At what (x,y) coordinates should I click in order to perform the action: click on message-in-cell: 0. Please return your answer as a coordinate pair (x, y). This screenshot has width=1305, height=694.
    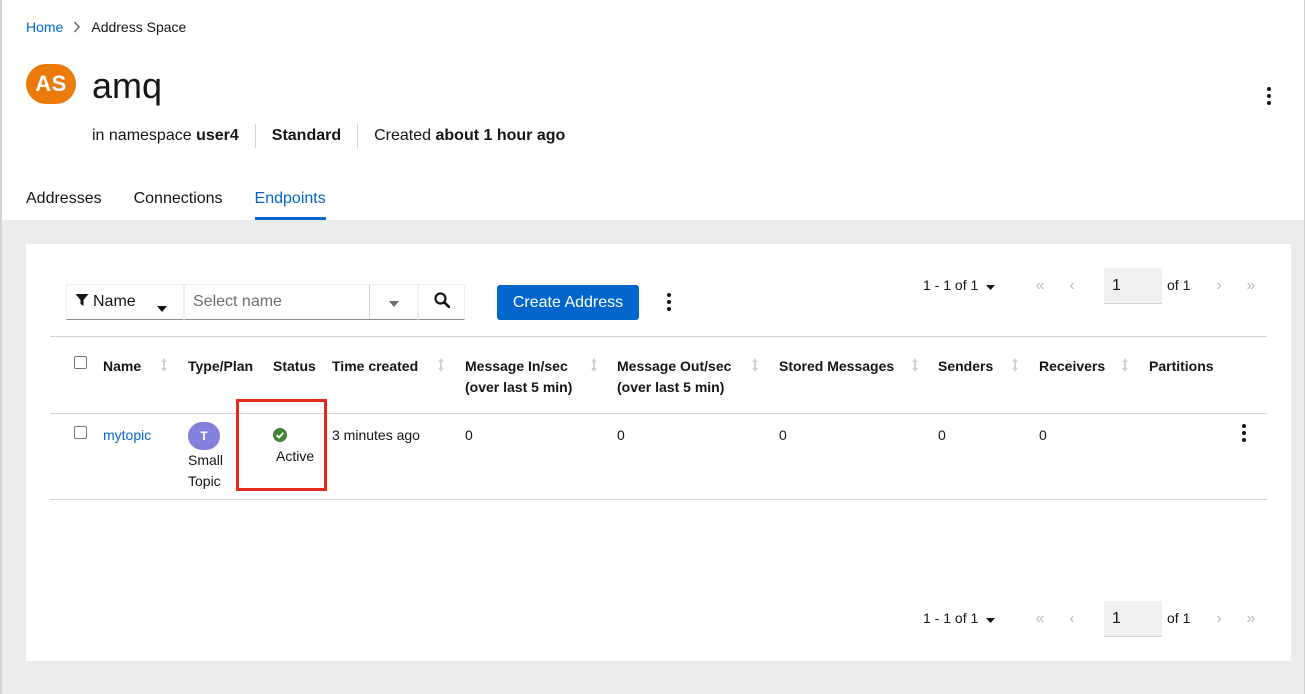
    Looking at the image, I should click on (469, 435).